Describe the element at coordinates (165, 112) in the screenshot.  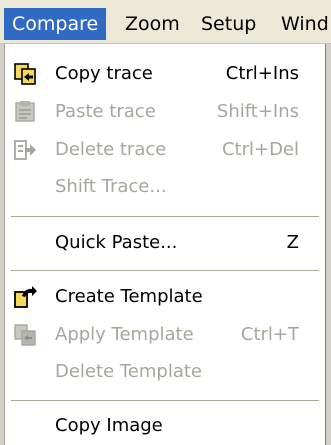
I see `menu-item-paste-trace: Paste trace Shift+Ins` at that location.